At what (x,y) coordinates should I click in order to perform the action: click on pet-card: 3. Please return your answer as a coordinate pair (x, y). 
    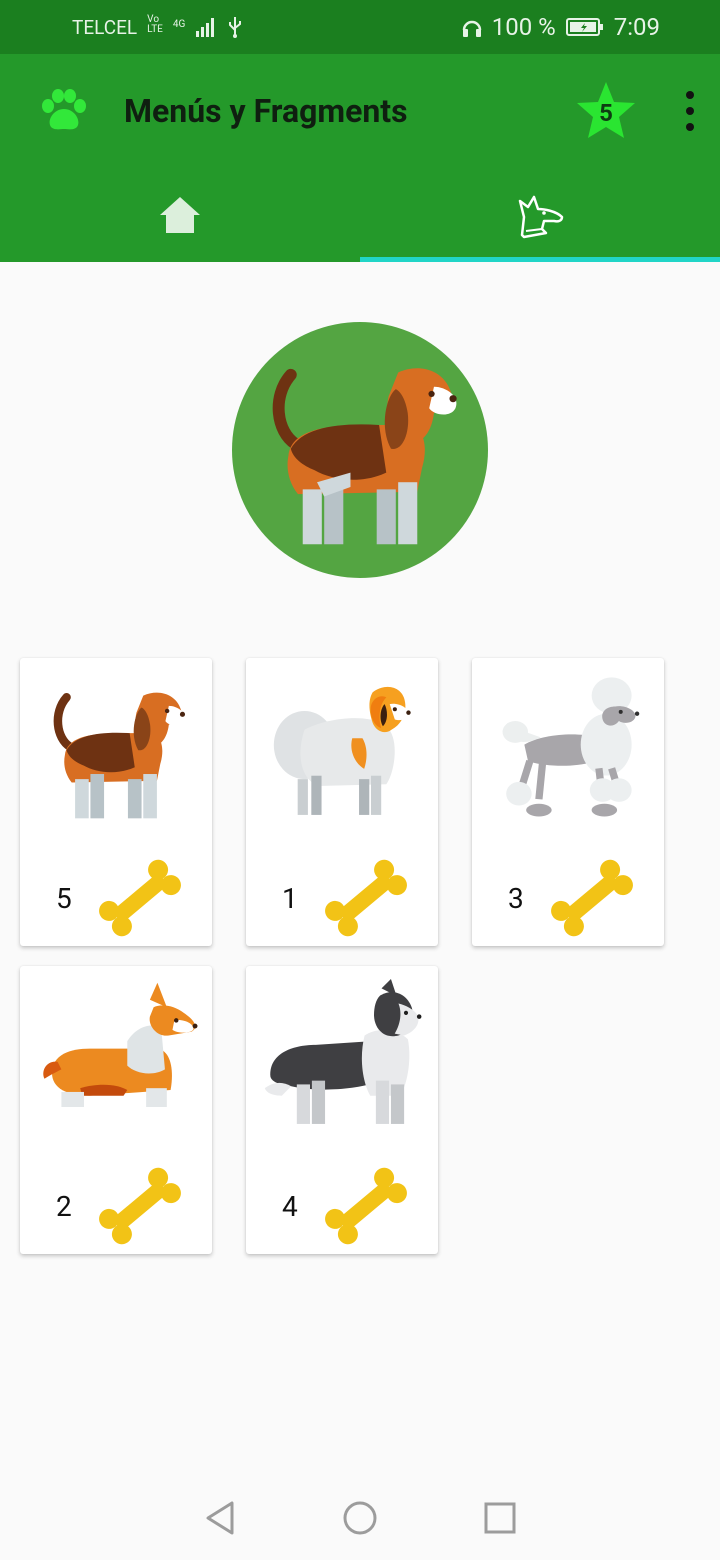
    Looking at the image, I should click on (568, 802).